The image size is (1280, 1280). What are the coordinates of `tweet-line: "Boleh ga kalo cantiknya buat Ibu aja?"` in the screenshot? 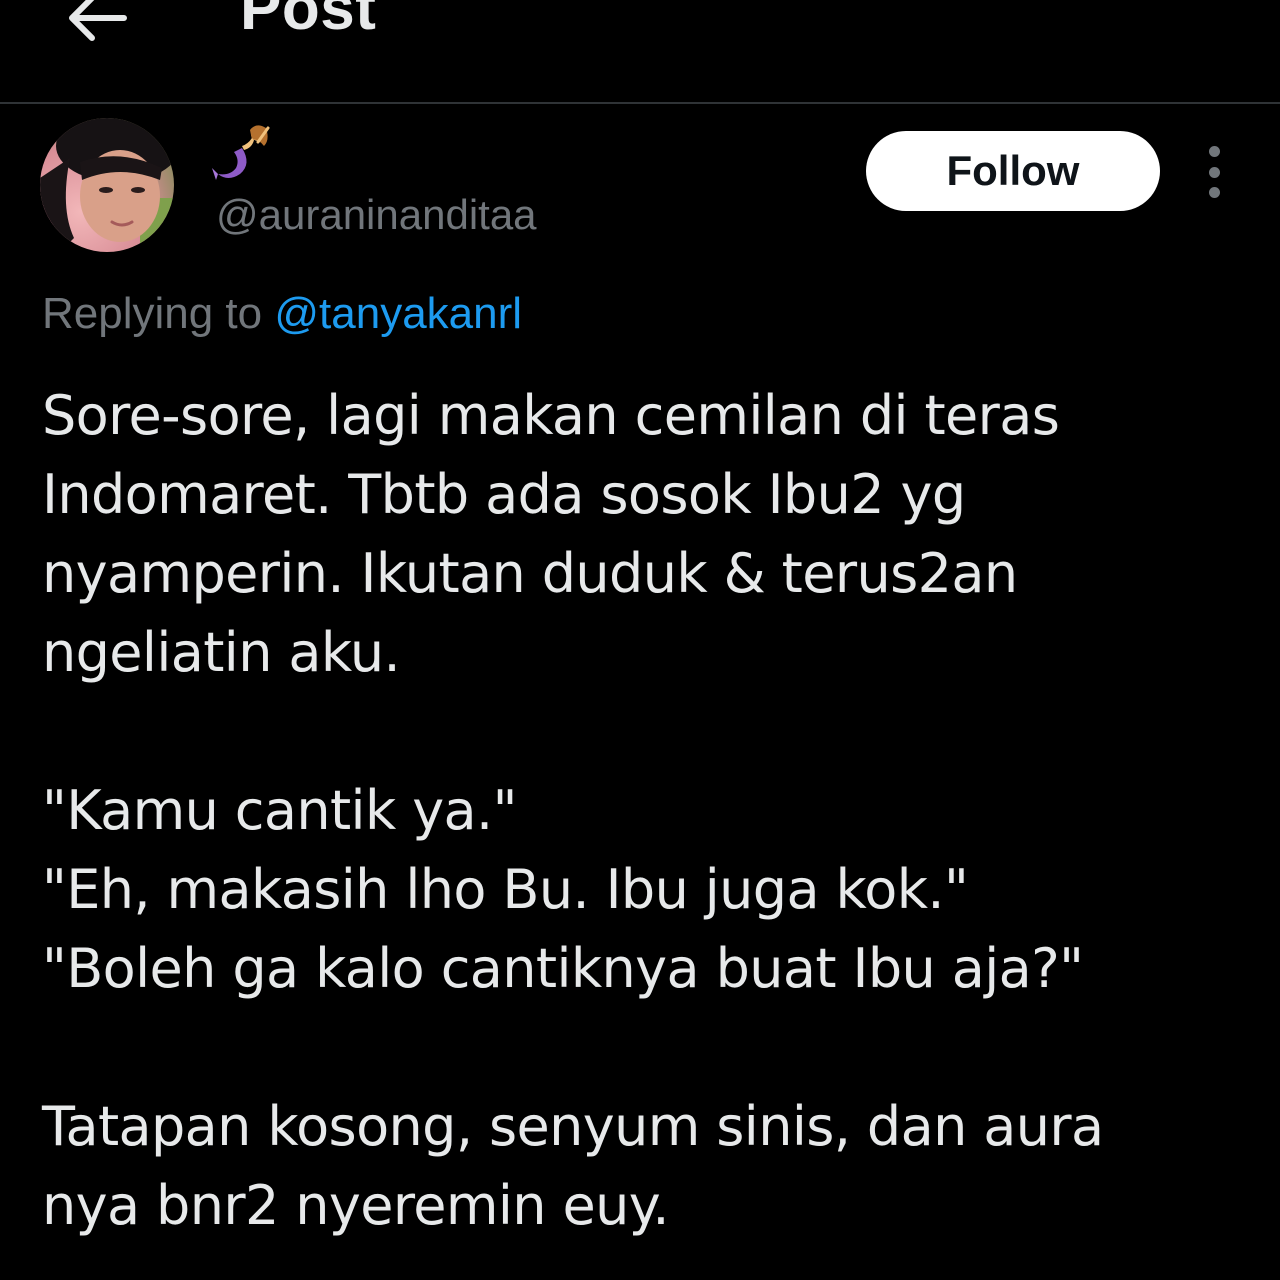 It's located at (563, 968).